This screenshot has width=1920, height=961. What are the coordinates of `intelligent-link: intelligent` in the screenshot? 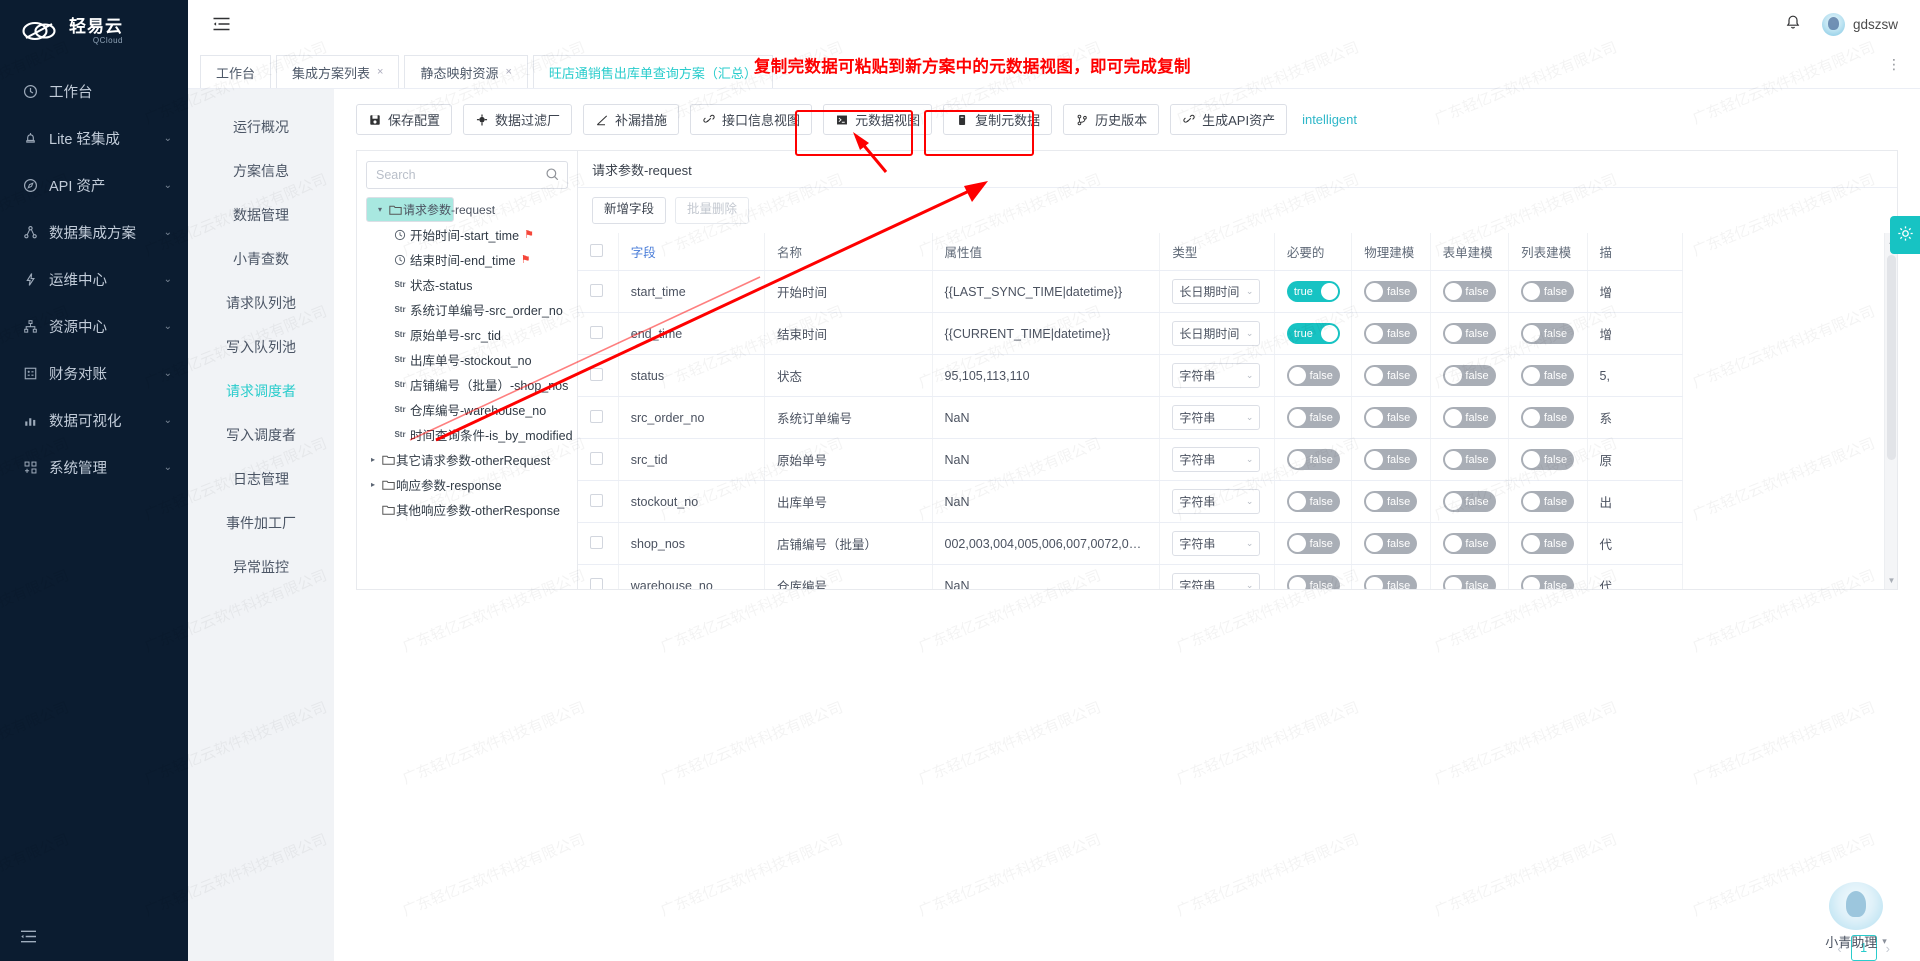 It's located at (1329, 119).